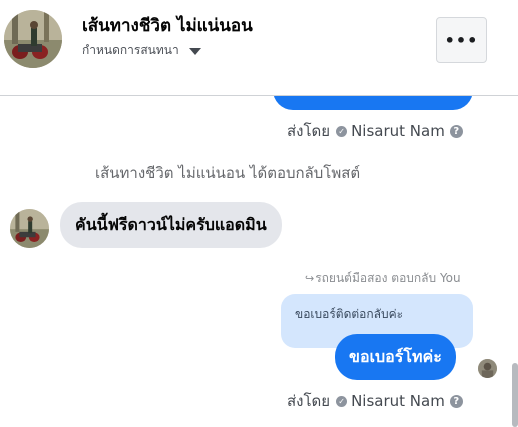 Image resolution: width=518 pixels, height=427 pixels. What do you see at coordinates (167, 26) in the screenshot?
I see `conversation-title: เส้นทางชีวิต ไม่แน่นอน` at bounding box center [167, 26].